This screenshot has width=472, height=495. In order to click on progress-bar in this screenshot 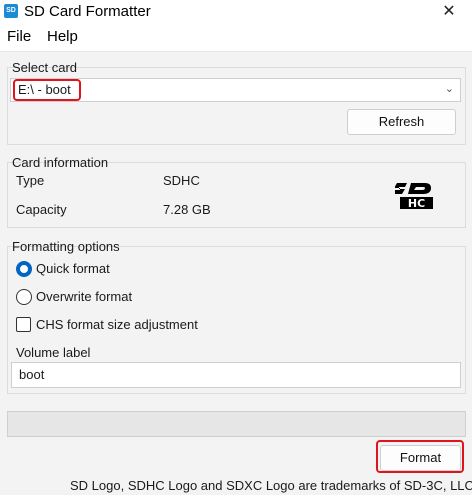, I will do `click(236, 424)`.